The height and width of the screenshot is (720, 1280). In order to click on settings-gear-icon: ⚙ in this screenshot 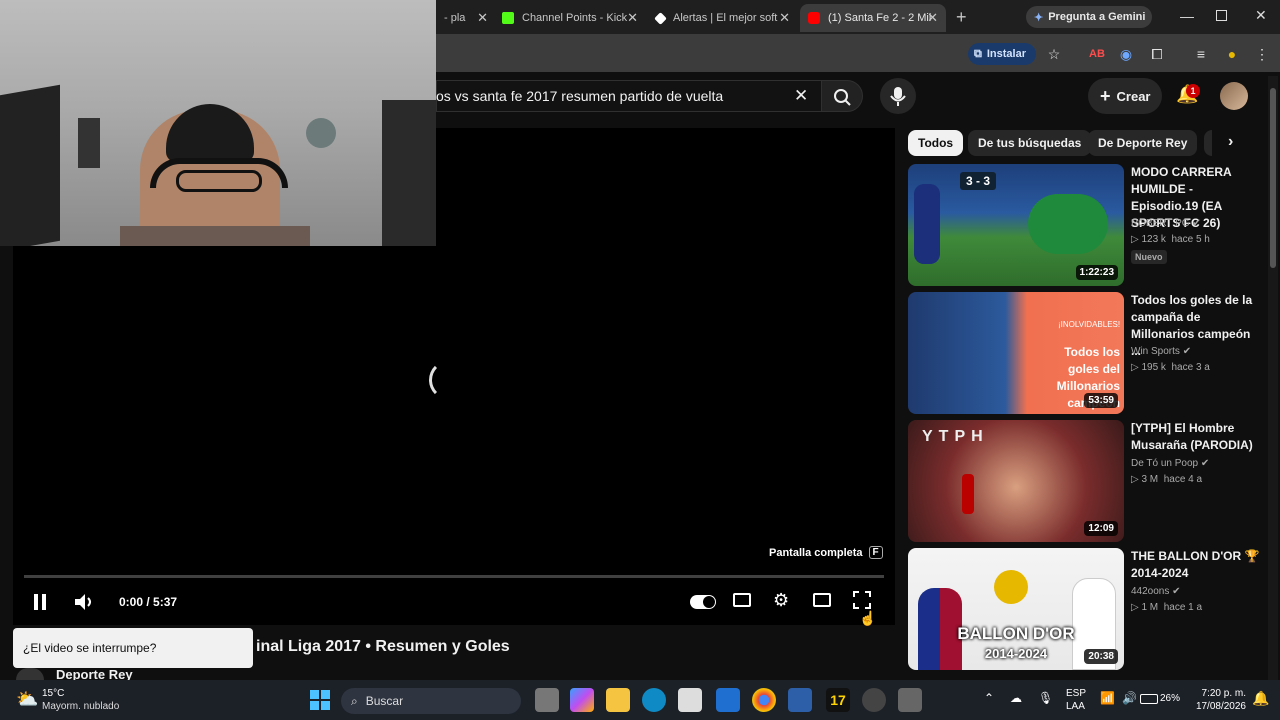, I will do `click(781, 600)`.